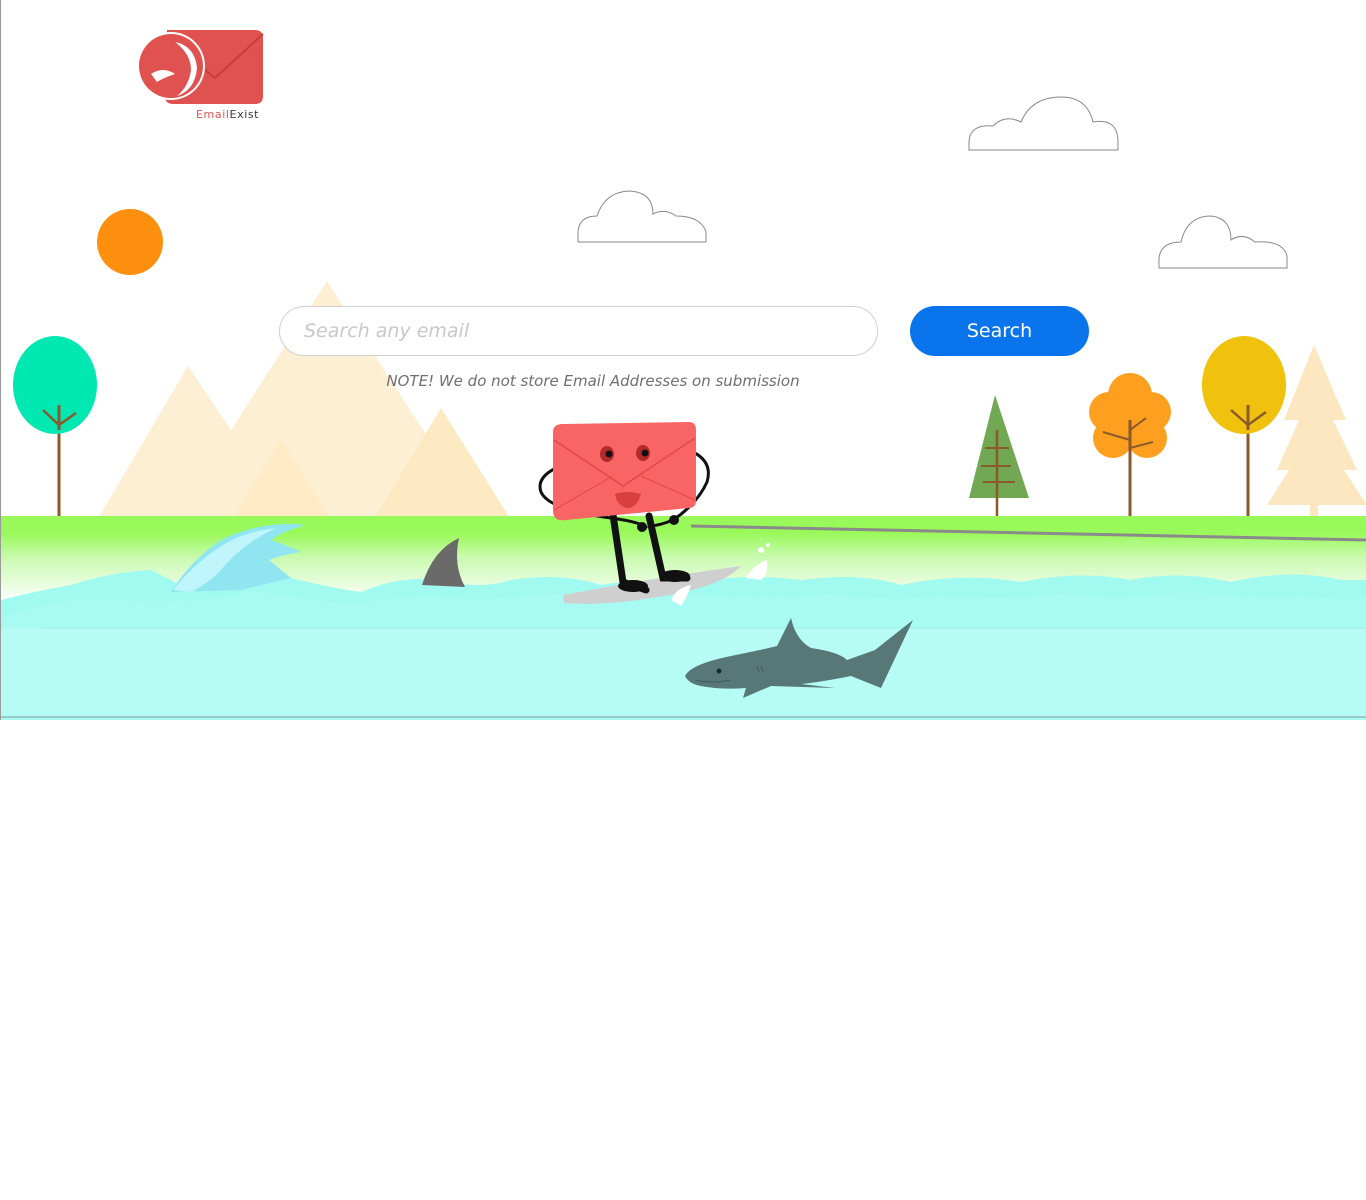 The image size is (1366, 1200). Describe the element at coordinates (244, 114) in the screenshot. I see `brand-word-exist: Exist` at that location.